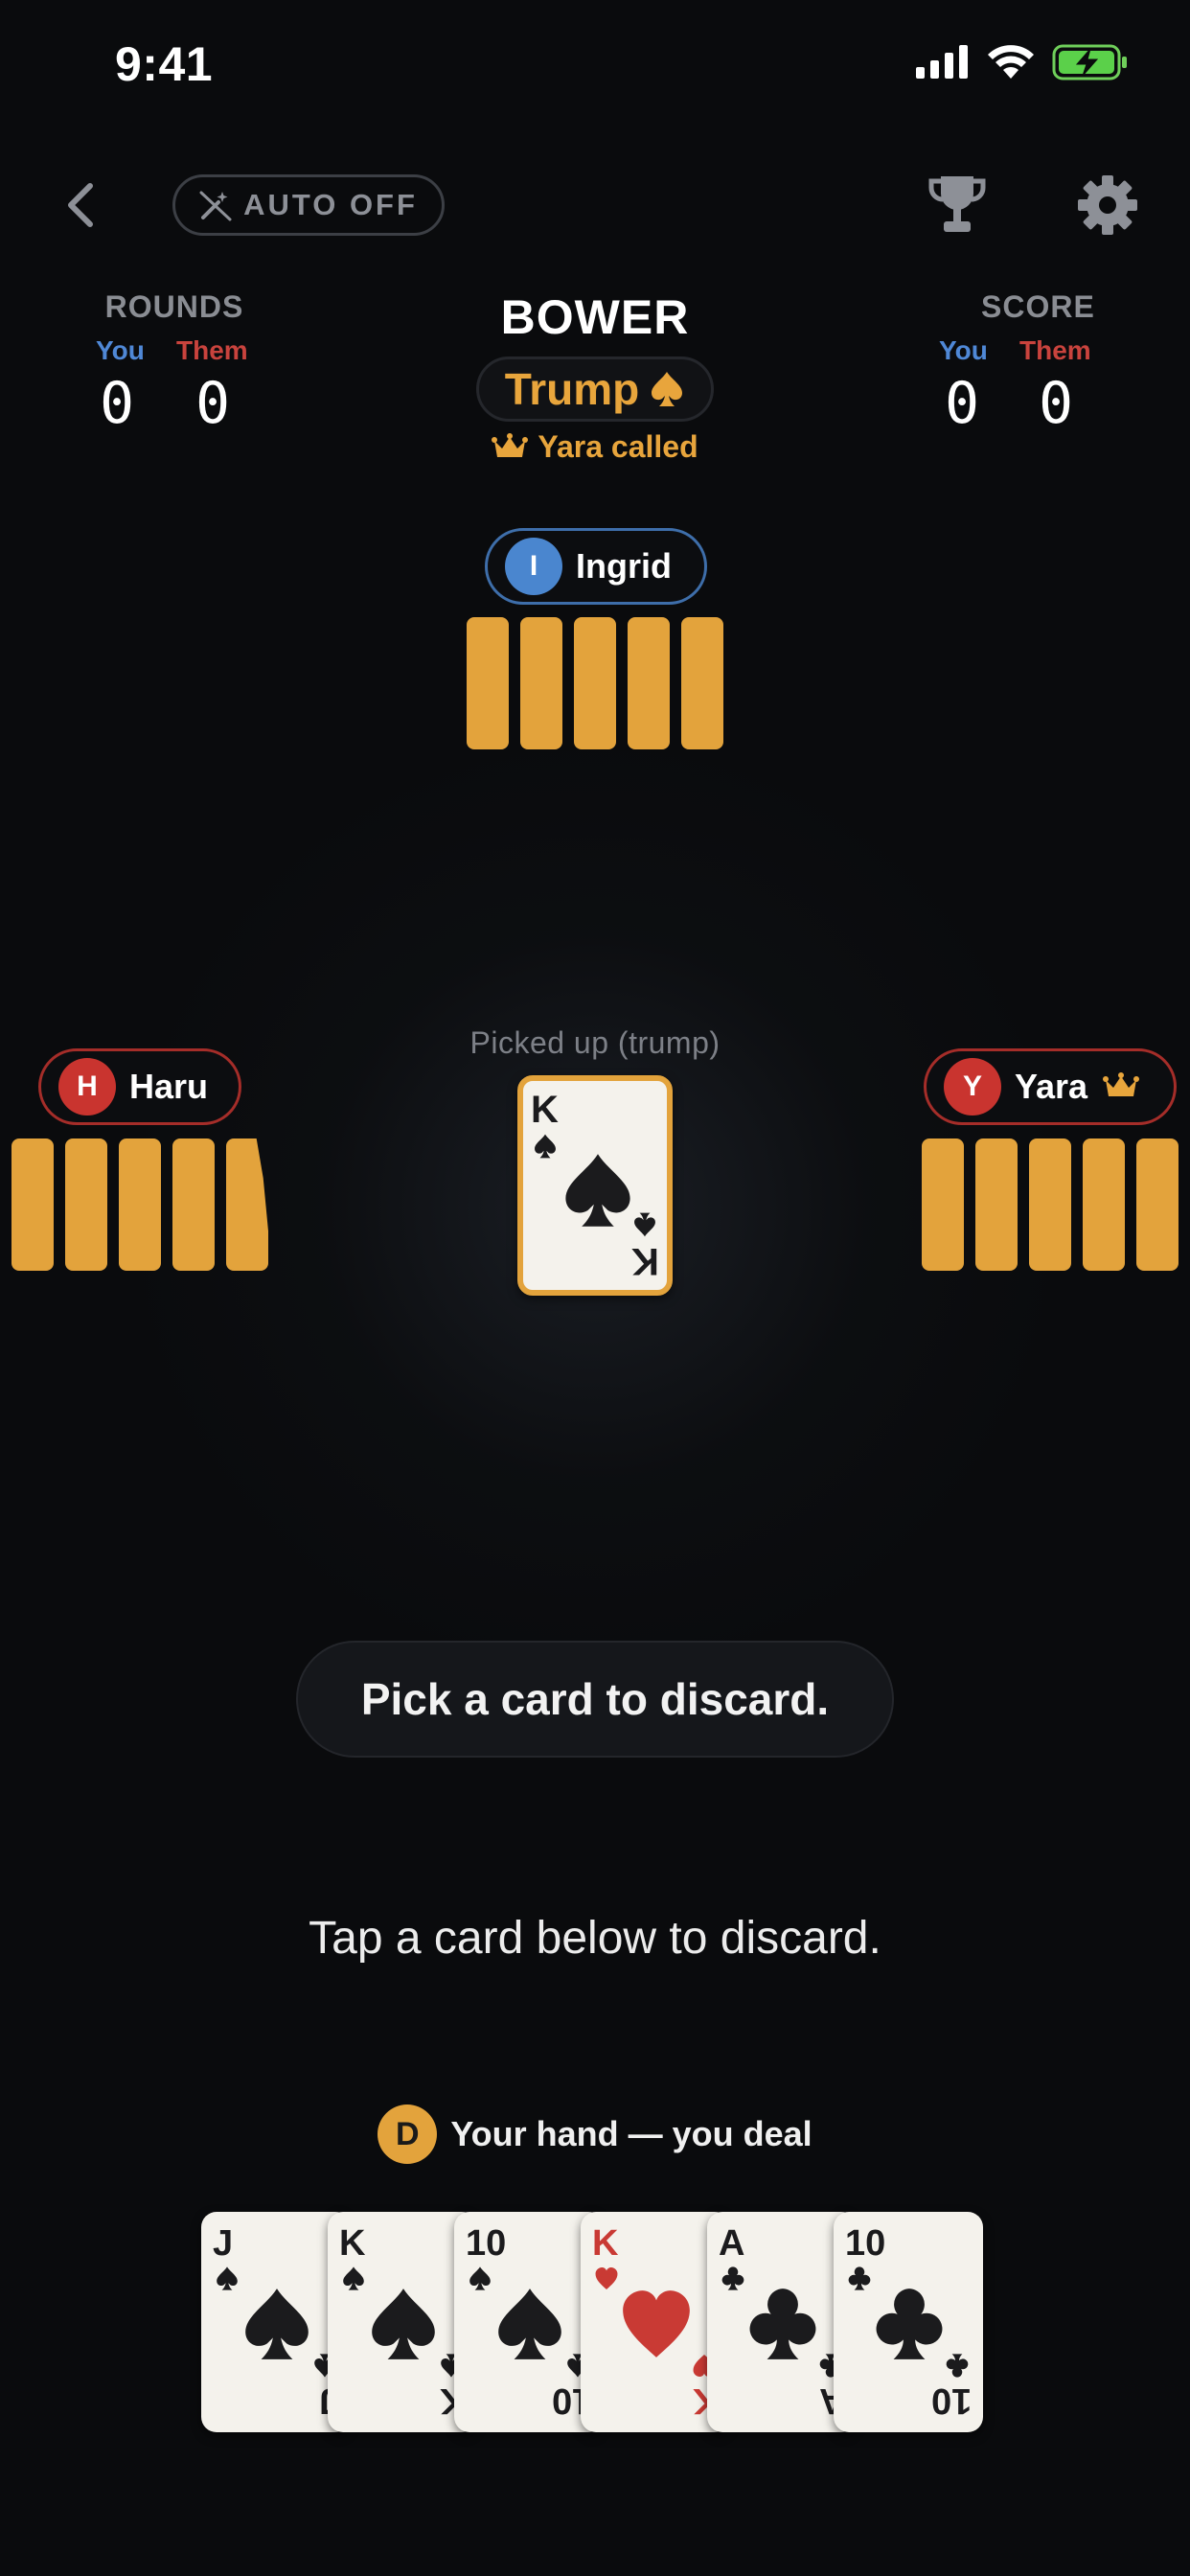  I want to click on trump-indicator: Trump, so click(595, 389).